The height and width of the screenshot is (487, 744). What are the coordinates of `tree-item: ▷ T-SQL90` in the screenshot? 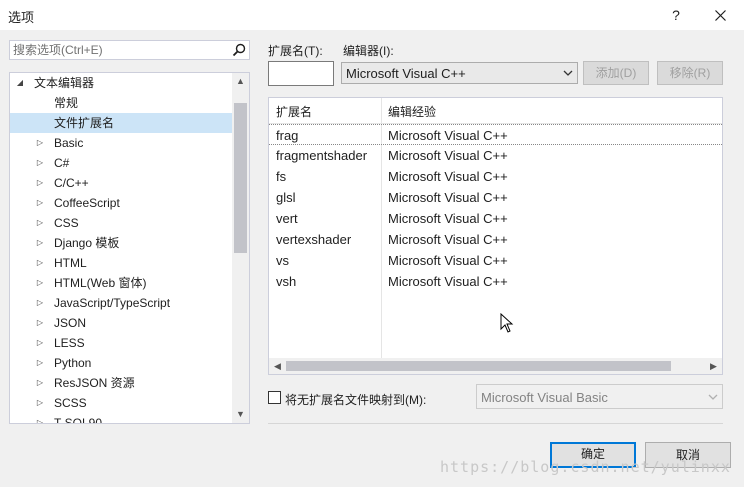 It's located at (121, 418).